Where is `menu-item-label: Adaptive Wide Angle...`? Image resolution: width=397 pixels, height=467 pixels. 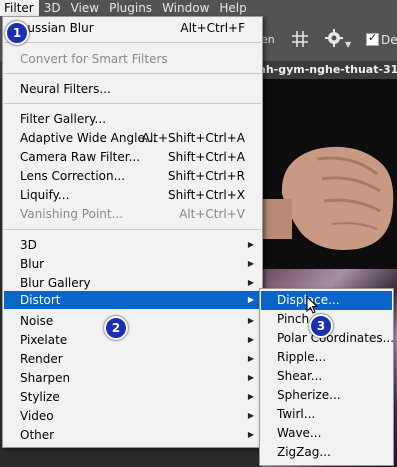
menu-item-label: Adaptive Wide Angle... is located at coordinates (88, 138).